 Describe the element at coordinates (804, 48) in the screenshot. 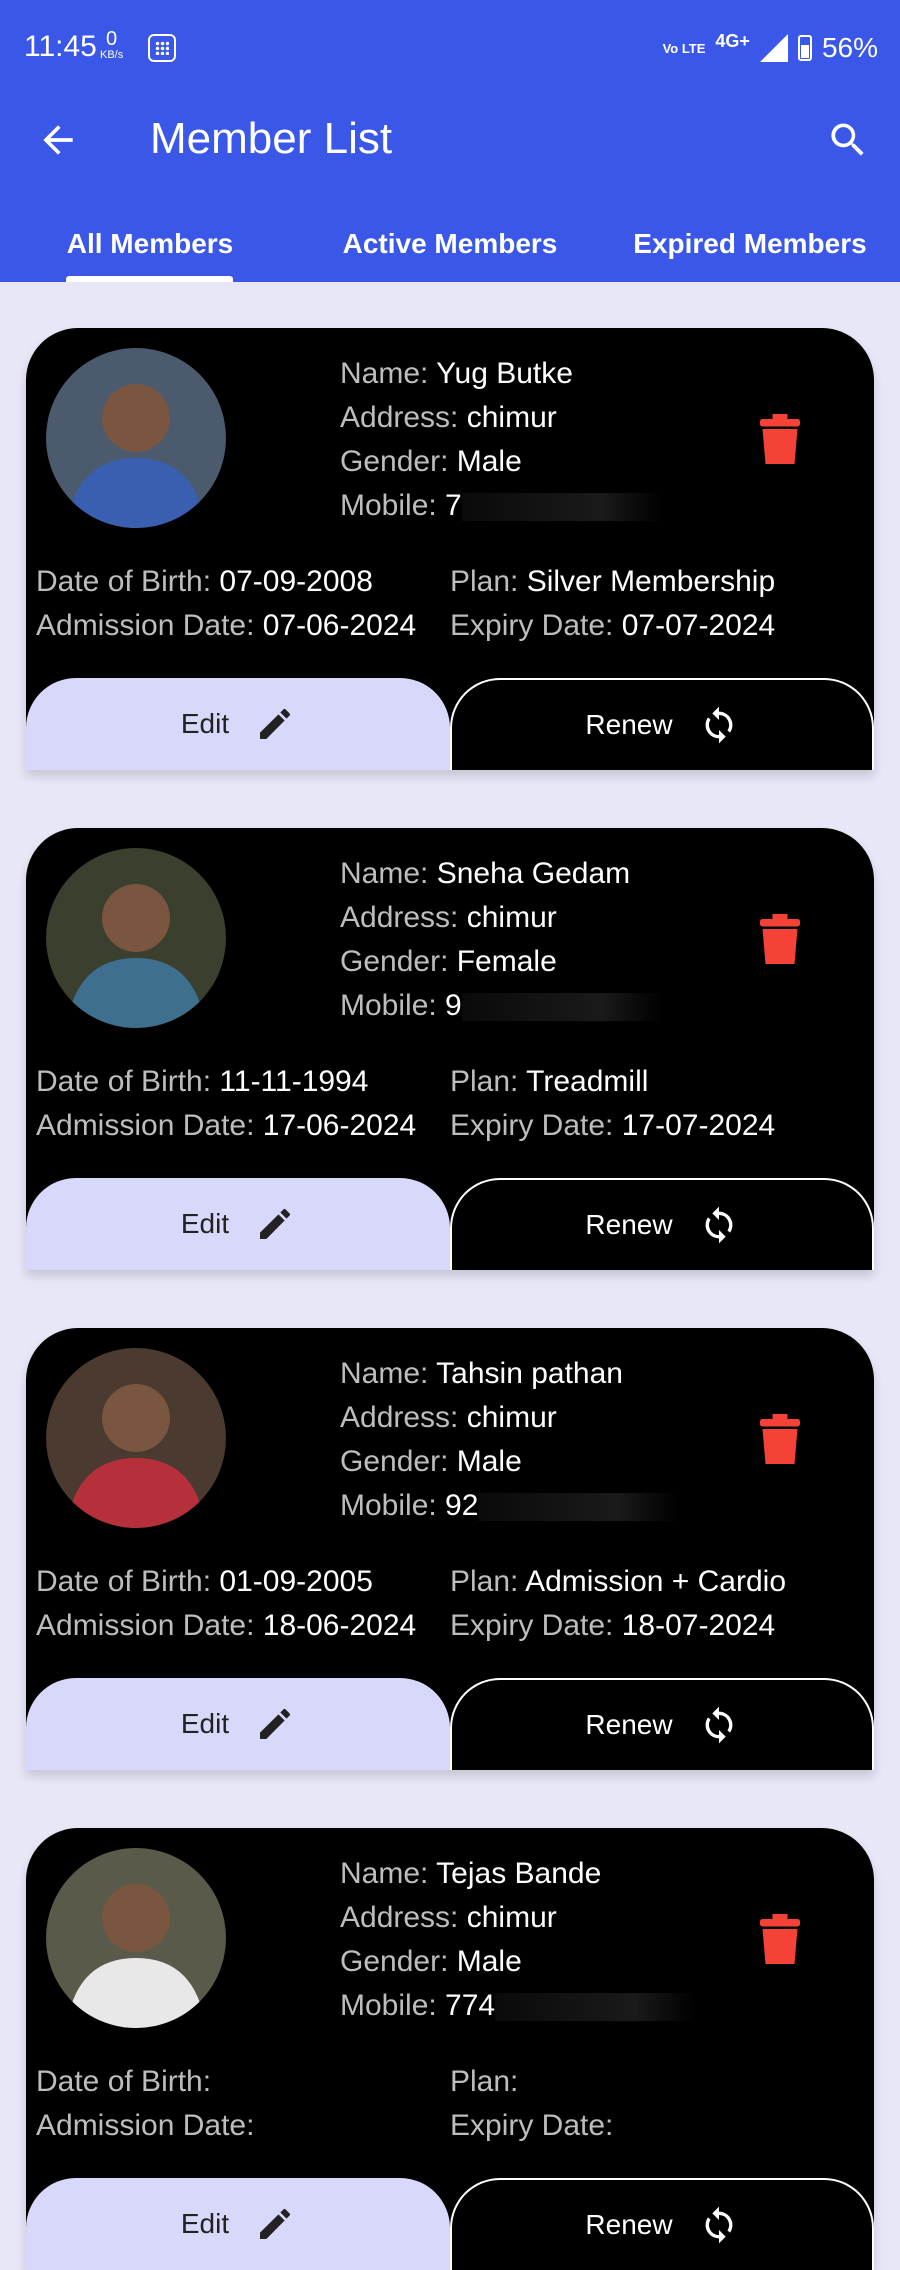

I see `battery-icon` at that location.